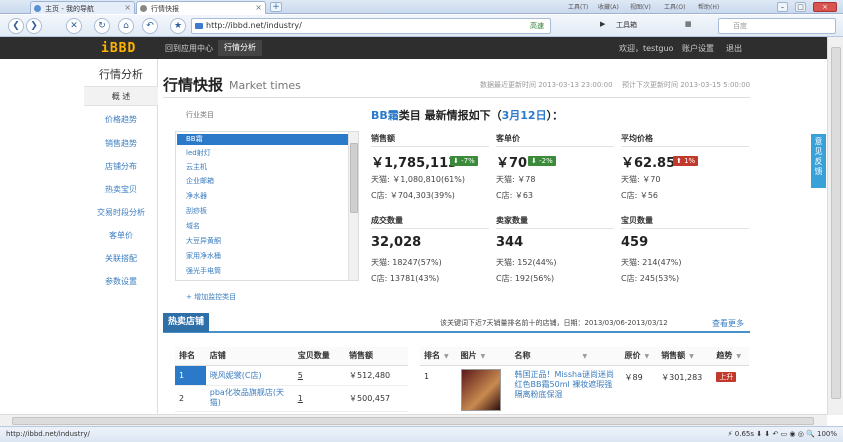 The height and width of the screenshot is (442, 843). Describe the element at coordinates (249, 356) in the screenshot. I see `column-header: 店铺` at that location.